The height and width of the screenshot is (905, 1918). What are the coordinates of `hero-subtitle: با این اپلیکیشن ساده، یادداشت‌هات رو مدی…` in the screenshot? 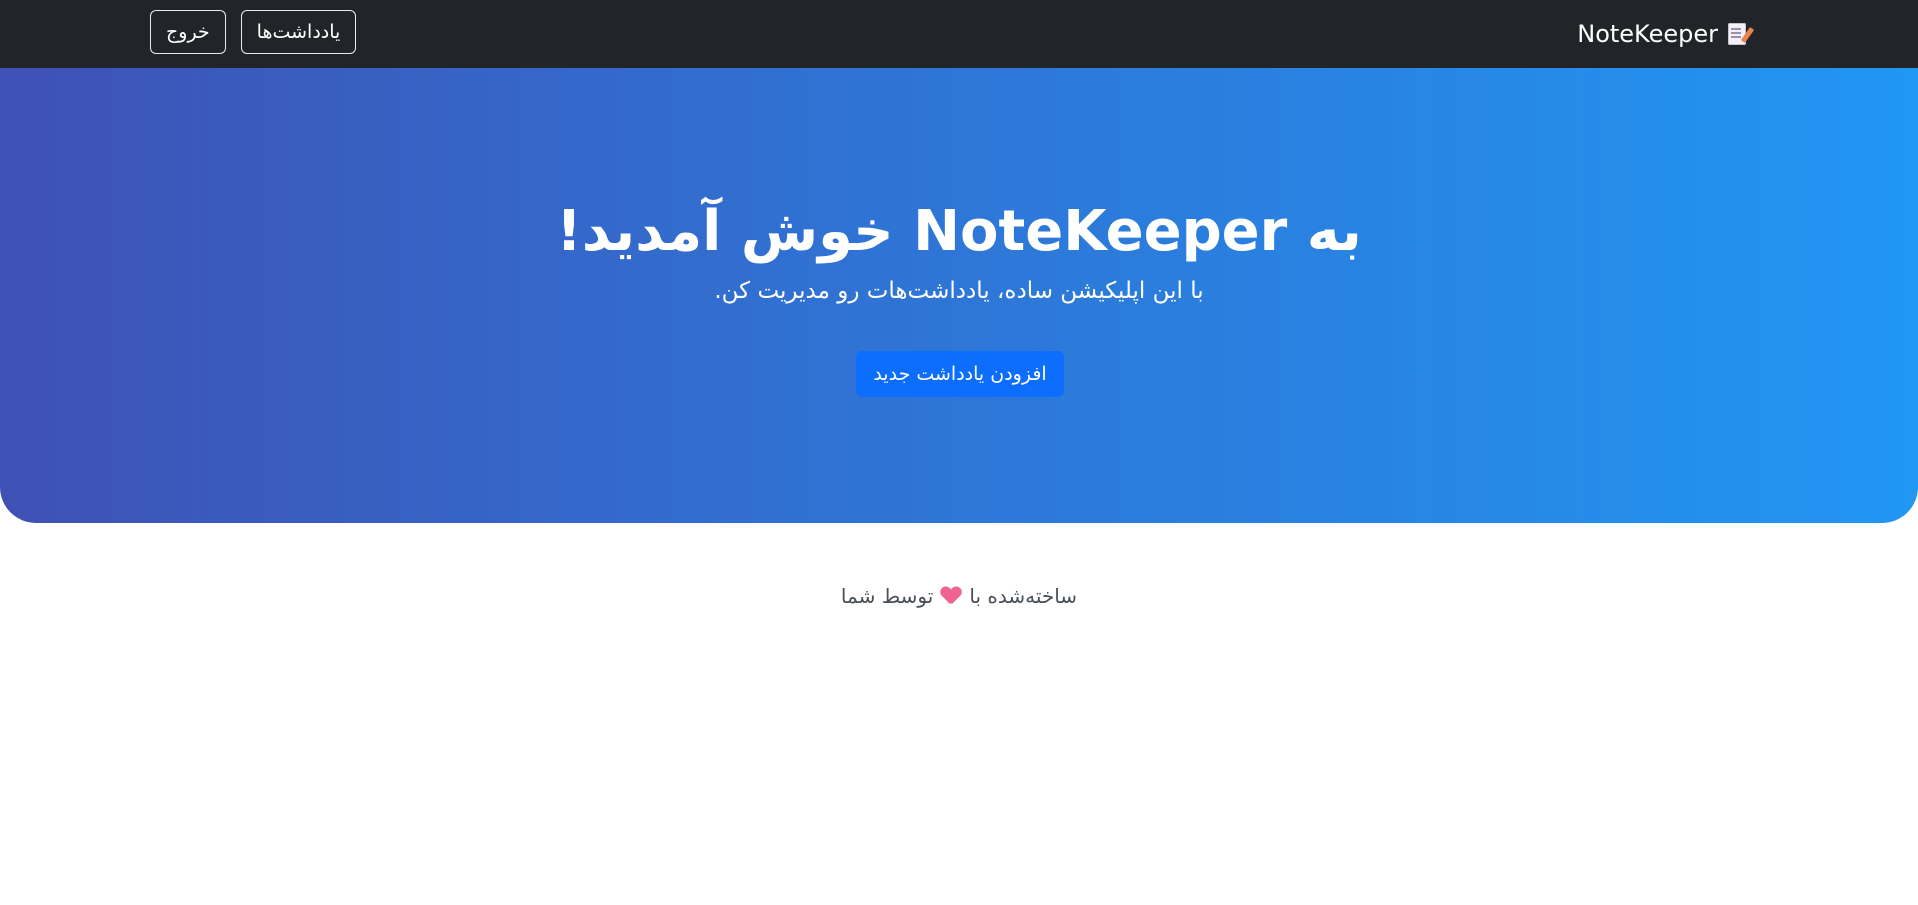 It's located at (959, 291).